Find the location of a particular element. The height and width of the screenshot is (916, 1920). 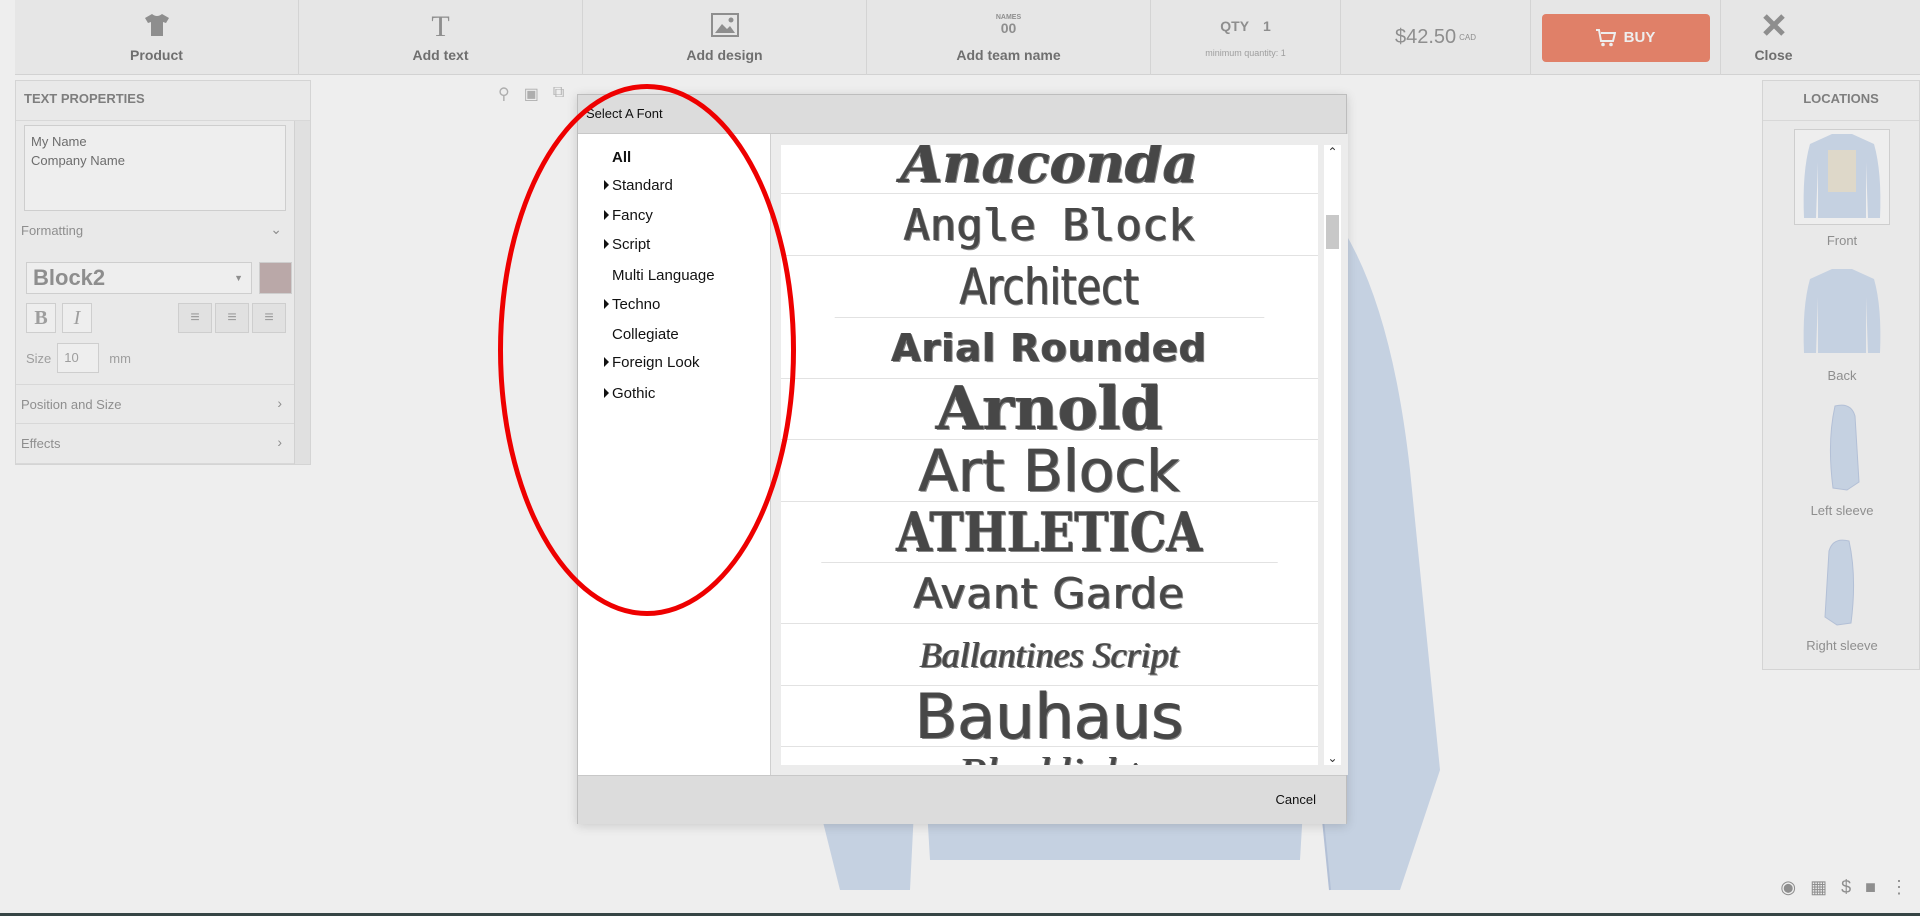

category-label: Standard is located at coordinates (642, 185).